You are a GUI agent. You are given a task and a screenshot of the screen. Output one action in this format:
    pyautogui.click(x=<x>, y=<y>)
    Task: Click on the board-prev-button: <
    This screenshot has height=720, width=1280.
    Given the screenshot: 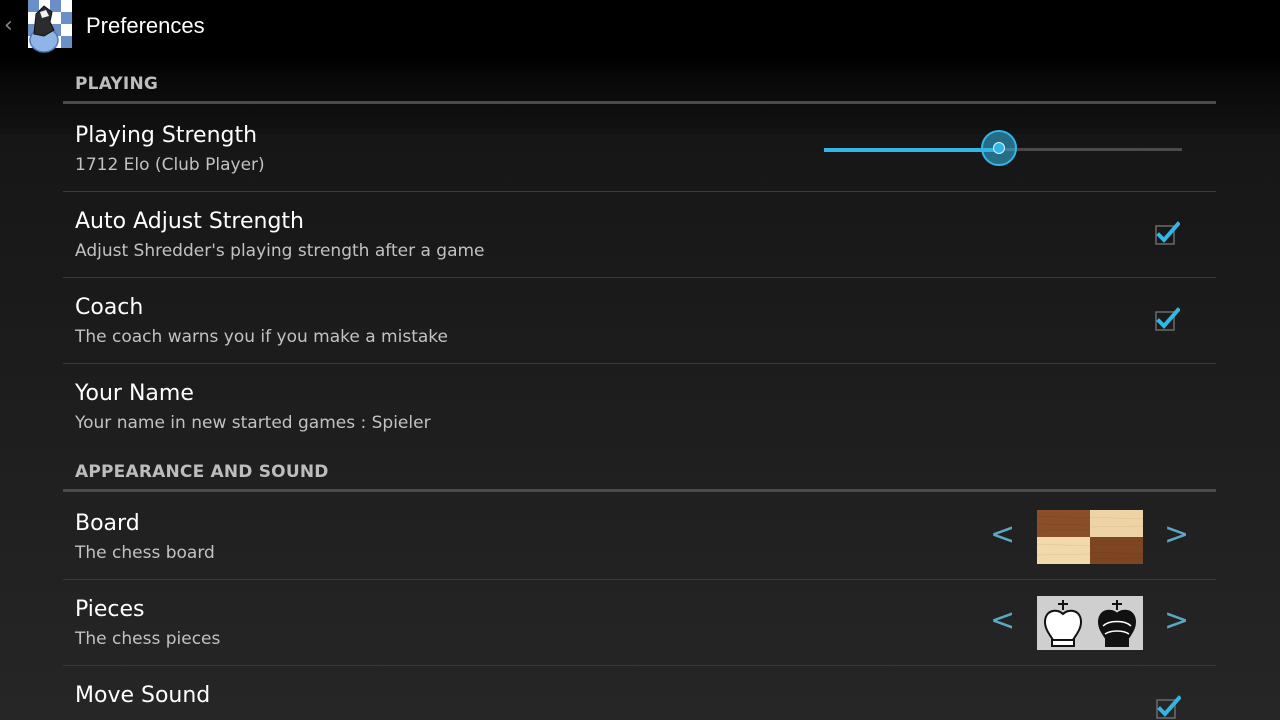 What is the action you would take?
    pyautogui.click(x=1002, y=535)
    